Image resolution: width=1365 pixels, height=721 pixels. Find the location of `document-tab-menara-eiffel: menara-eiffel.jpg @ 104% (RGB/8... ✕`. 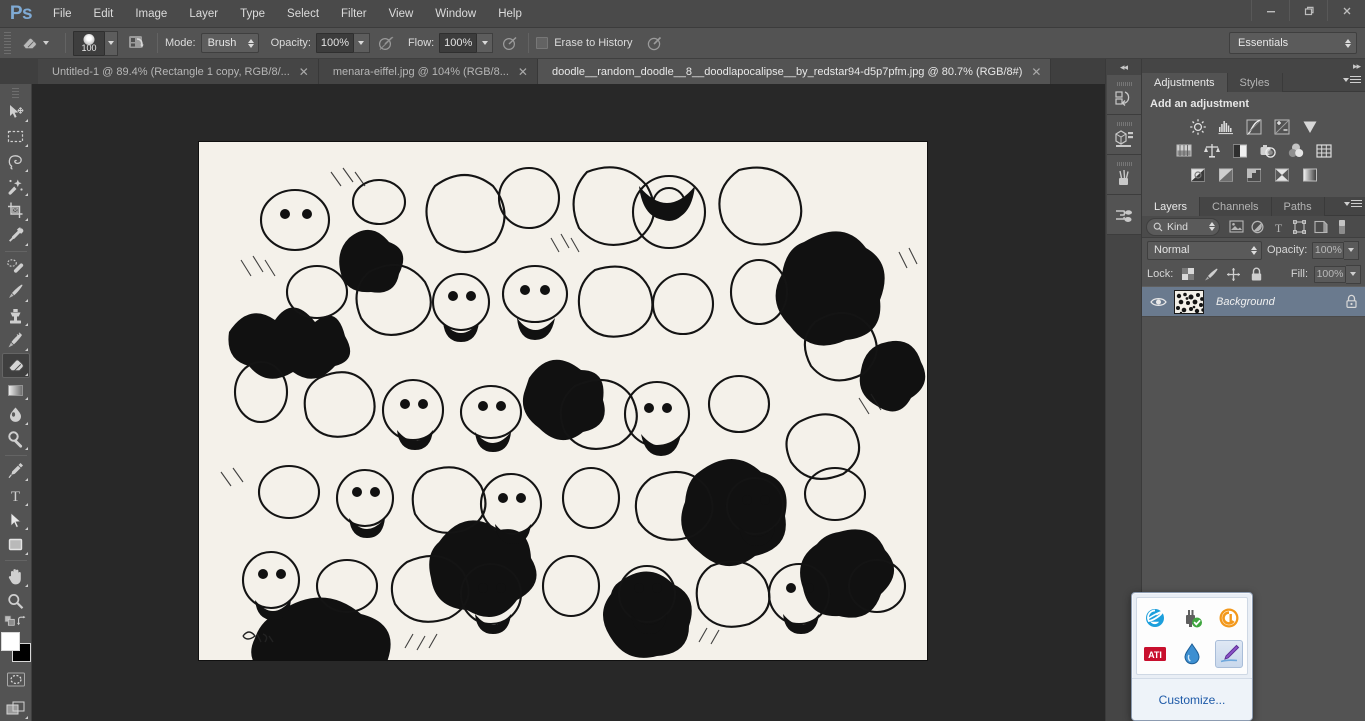

document-tab-menara-eiffel: menara-eiffel.jpg @ 104% (RGB/8... ✕ is located at coordinates (428, 71).